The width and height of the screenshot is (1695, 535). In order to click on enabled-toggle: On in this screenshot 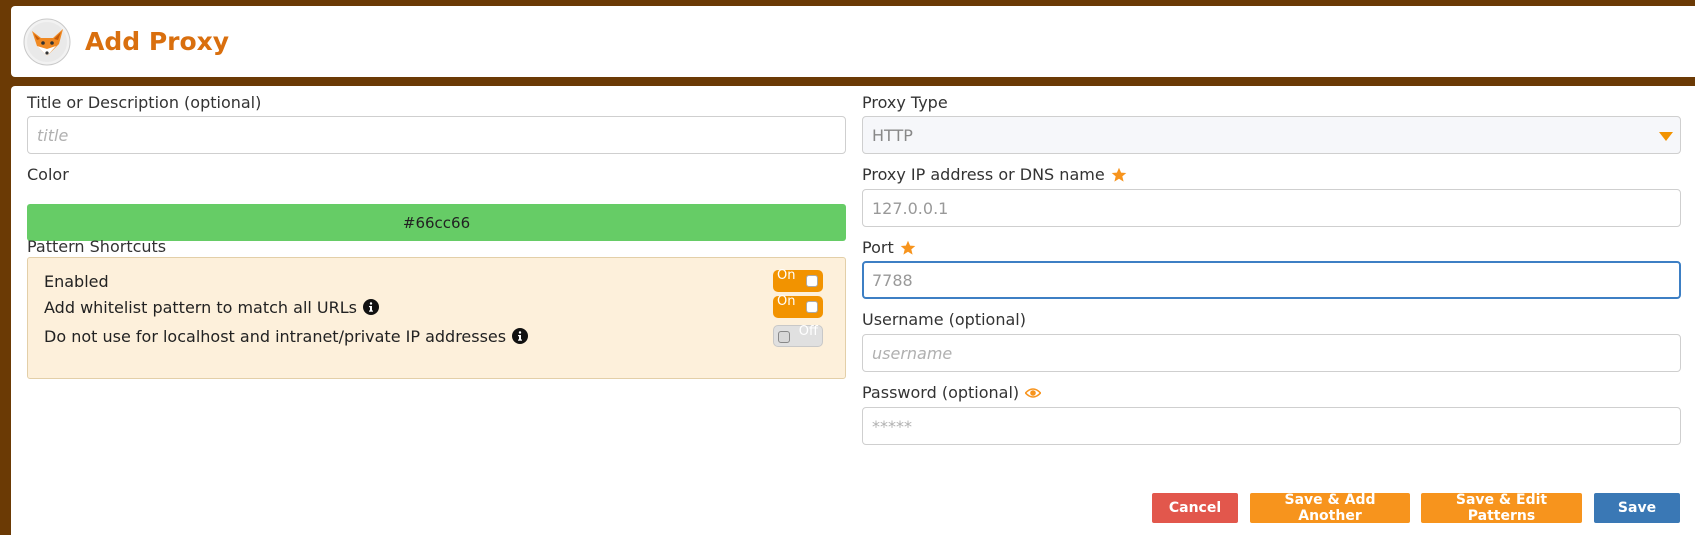, I will do `click(798, 280)`.